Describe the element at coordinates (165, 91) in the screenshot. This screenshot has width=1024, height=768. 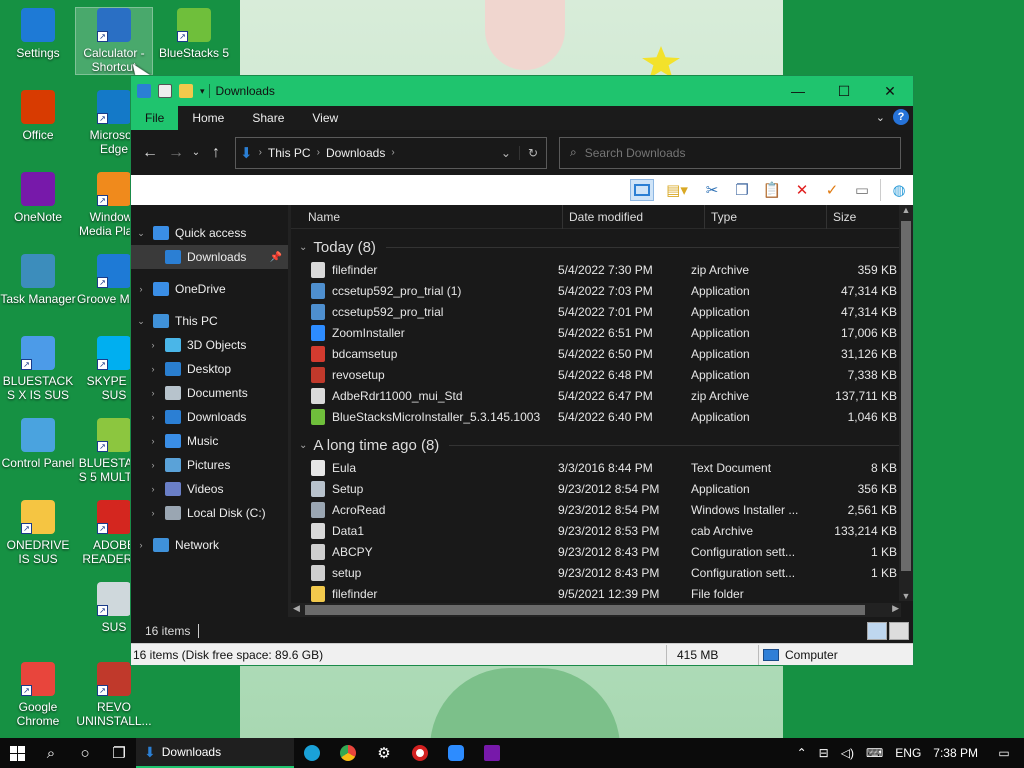
I see `properties-icon` at that location.